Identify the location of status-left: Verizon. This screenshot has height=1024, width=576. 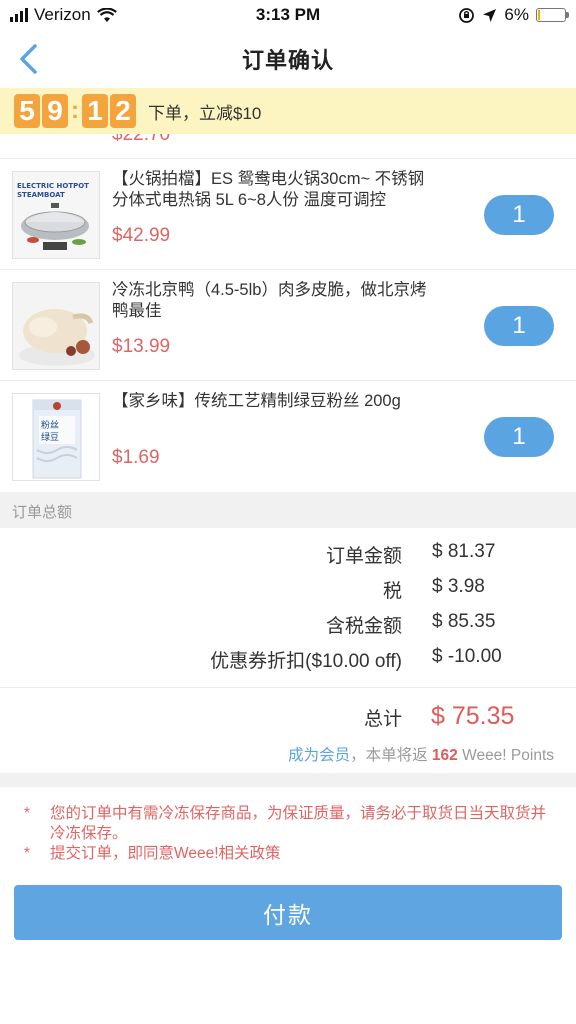
(63, 15).